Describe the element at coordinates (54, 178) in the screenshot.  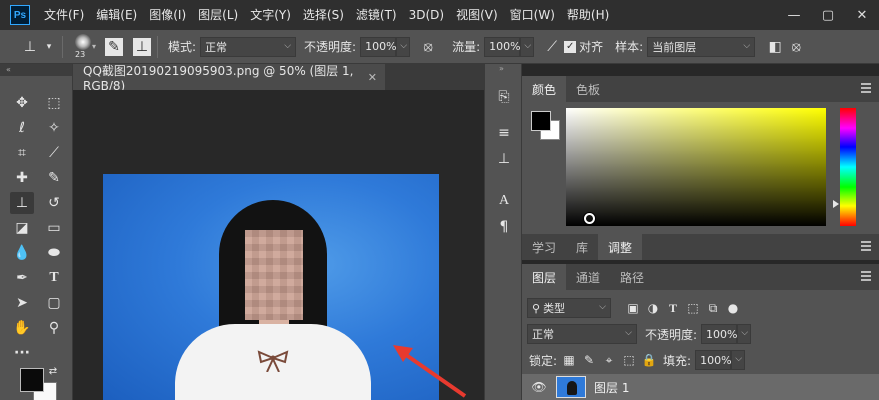
I see `brush-tool-icon: ✎` at that location.